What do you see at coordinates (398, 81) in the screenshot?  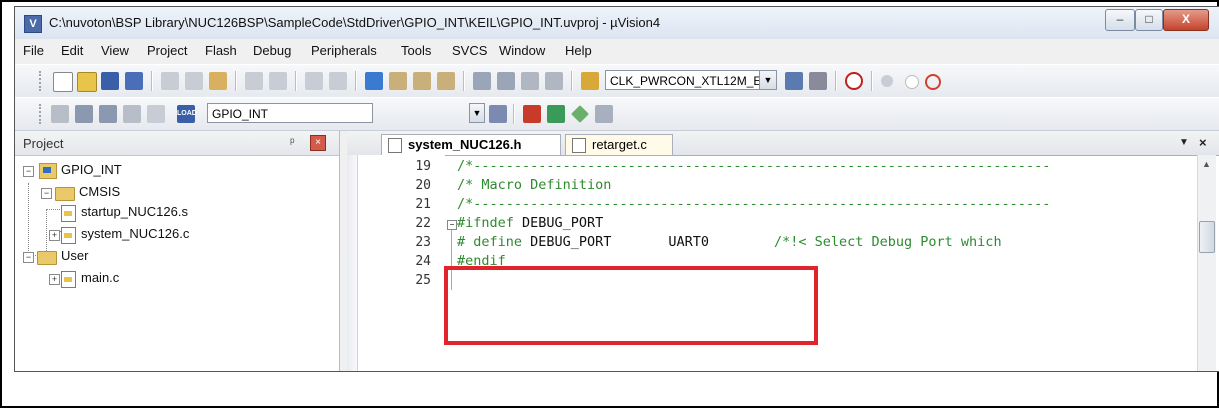 I see `prev-bookmark-icon` at bounding box center [398, 81].